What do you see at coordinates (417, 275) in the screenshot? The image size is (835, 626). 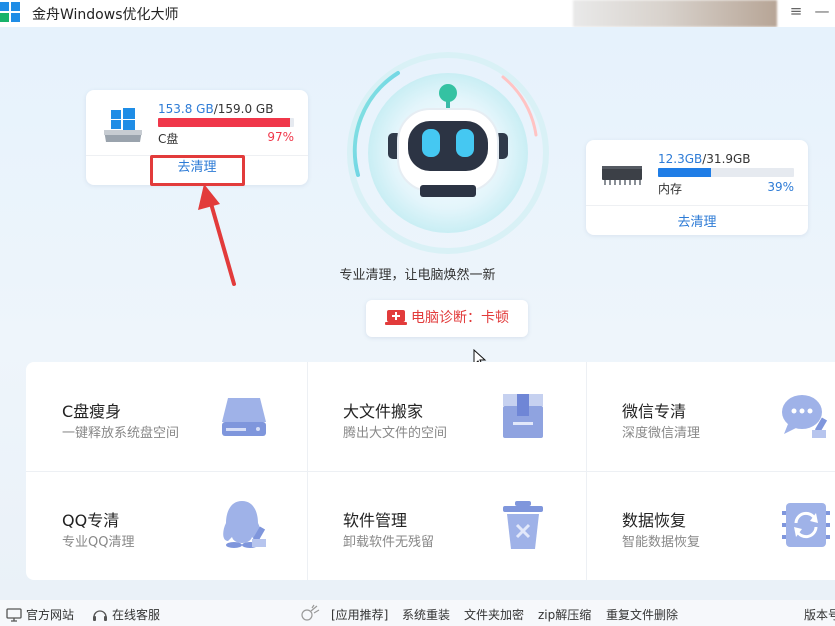 I see `tagline: 专业清理，让电脑焕然一新` at bounding box center [417, 275].